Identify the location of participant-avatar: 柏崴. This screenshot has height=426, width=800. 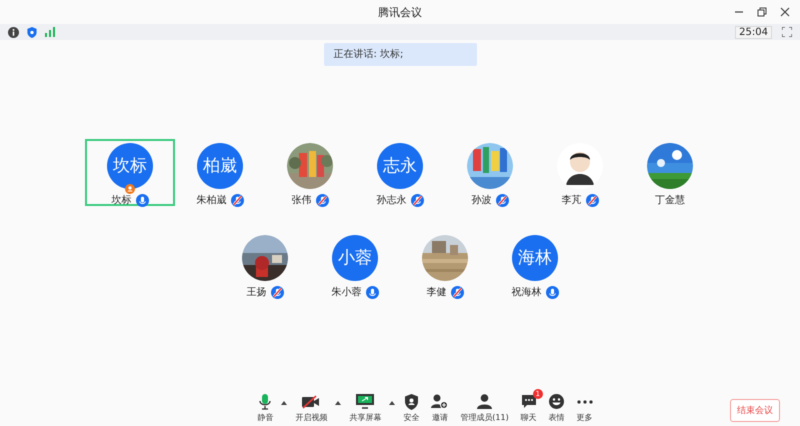
(220, 166).